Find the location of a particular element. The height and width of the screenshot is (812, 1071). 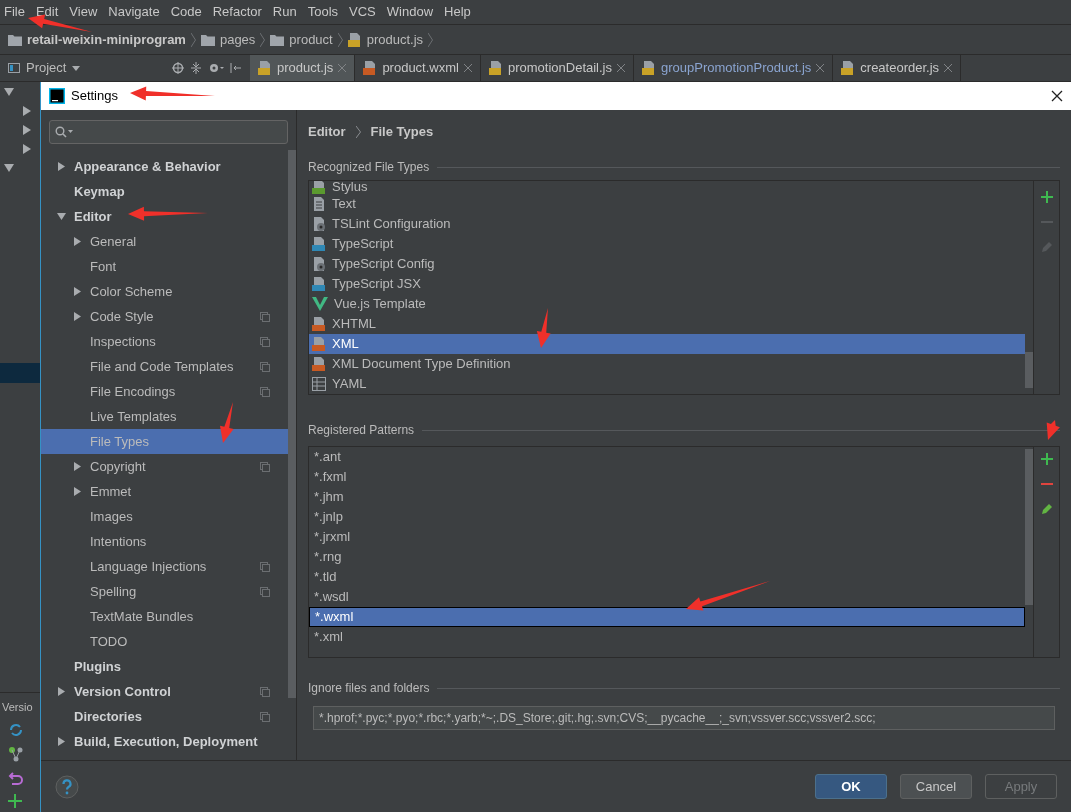

file-type-item: XML Document Type Definition is located at coordinates (667, 364).